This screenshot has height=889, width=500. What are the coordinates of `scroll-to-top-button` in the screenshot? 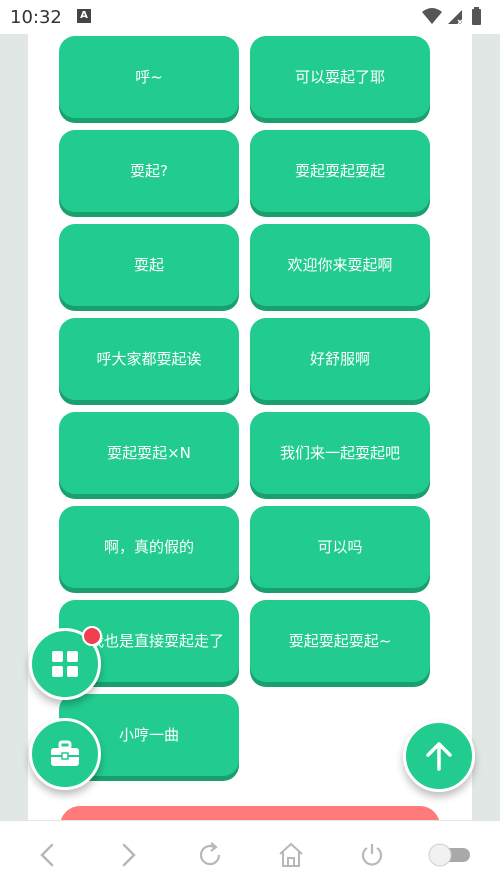 It's located at (439, 756).